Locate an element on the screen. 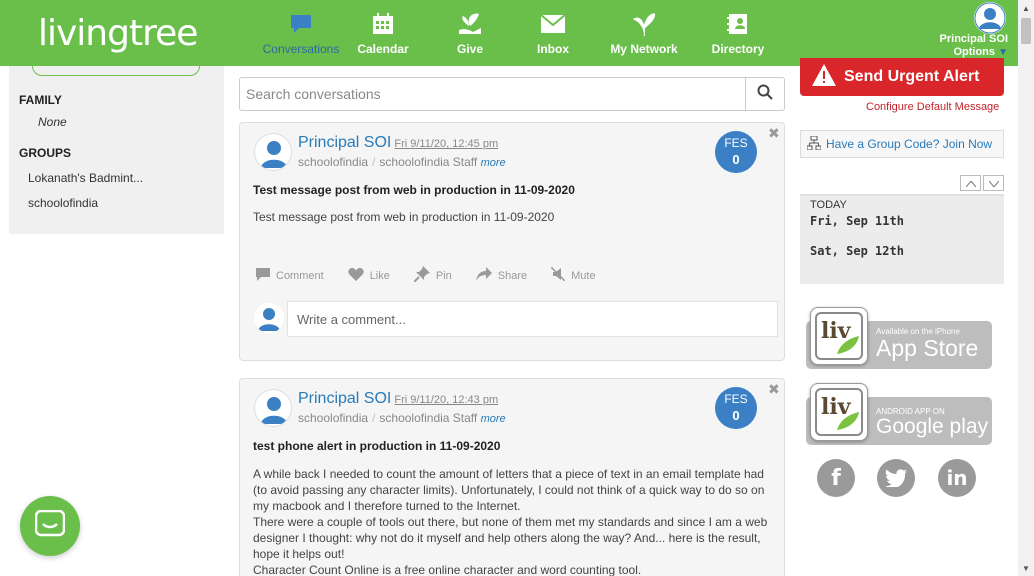 This screenshot has width=1034, height=576. livingtree-app-icon: liv is located at coordinates (839, 336).